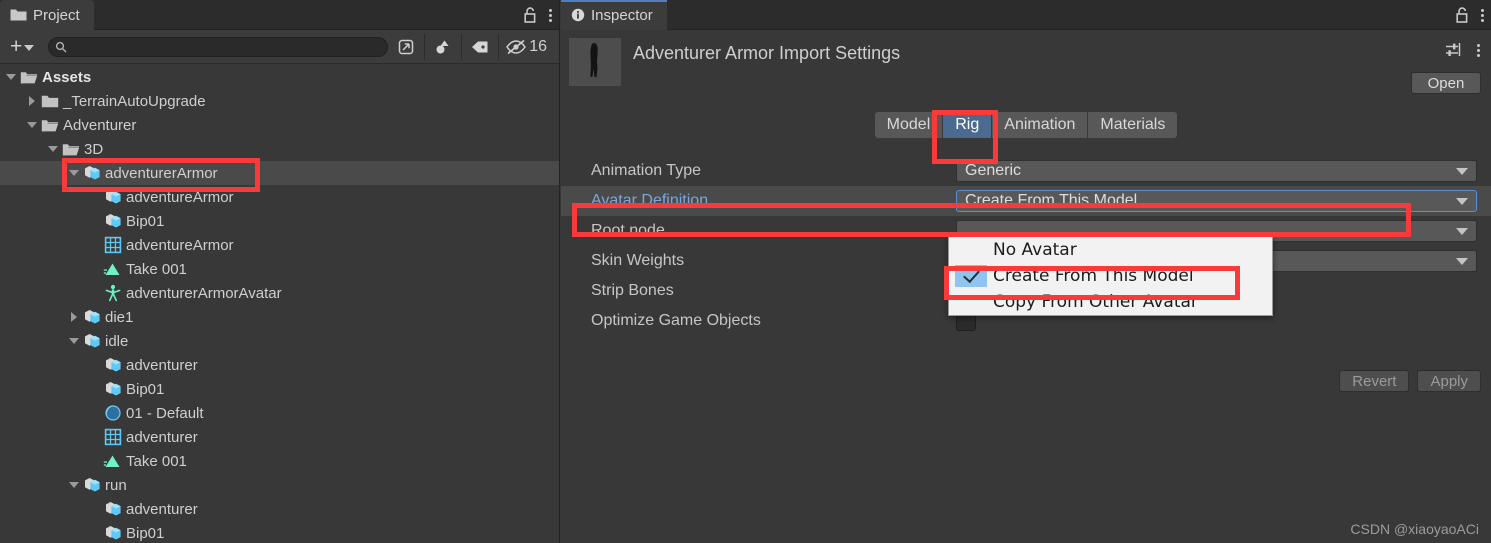 The height and width of the screenshot is (543, 1491). I want to click on tab-inspector: Inspector, so click(614, 15).